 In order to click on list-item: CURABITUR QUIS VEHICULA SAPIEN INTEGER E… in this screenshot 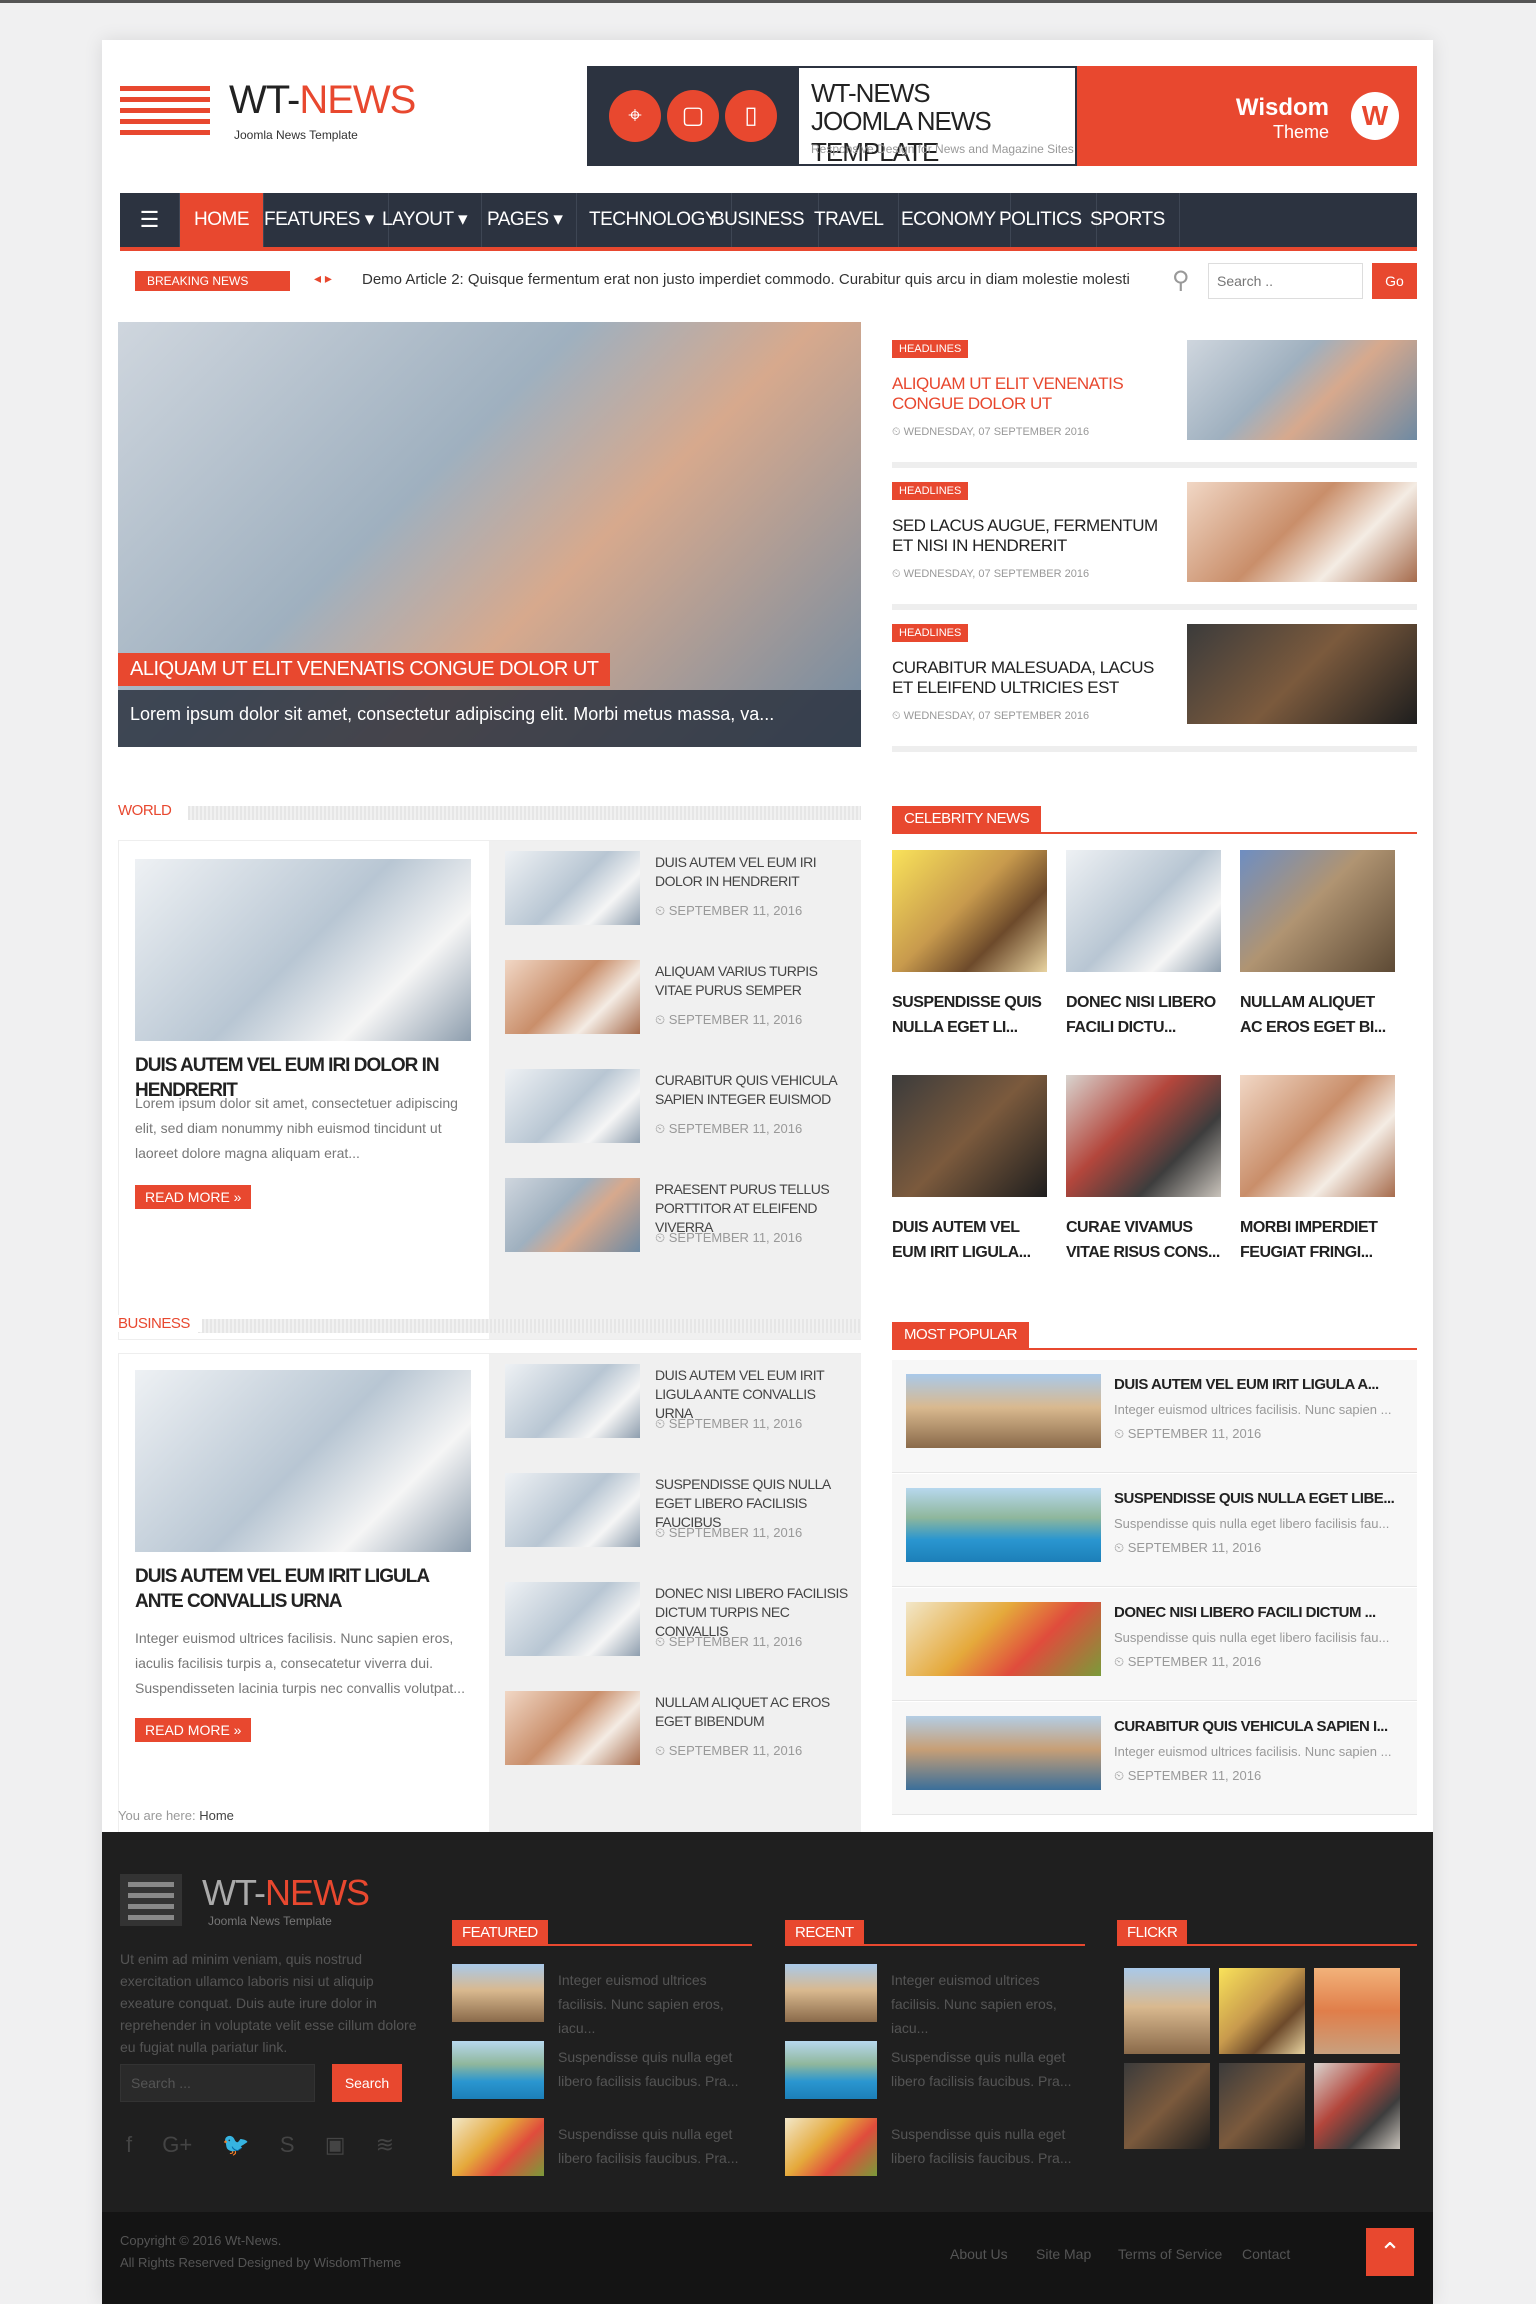, I will do `click(682, 1109)`.